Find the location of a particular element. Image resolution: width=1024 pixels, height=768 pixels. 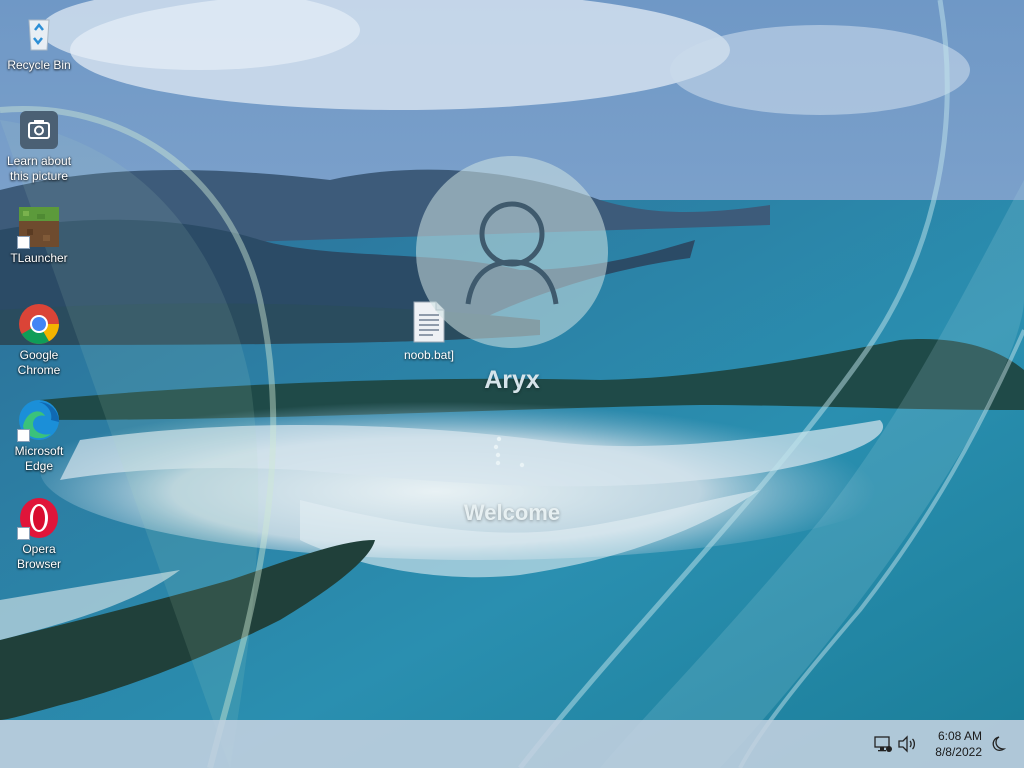

taskbar-clock: 6:08 AM 8/8/2022 is located at coordinates (947, 744).